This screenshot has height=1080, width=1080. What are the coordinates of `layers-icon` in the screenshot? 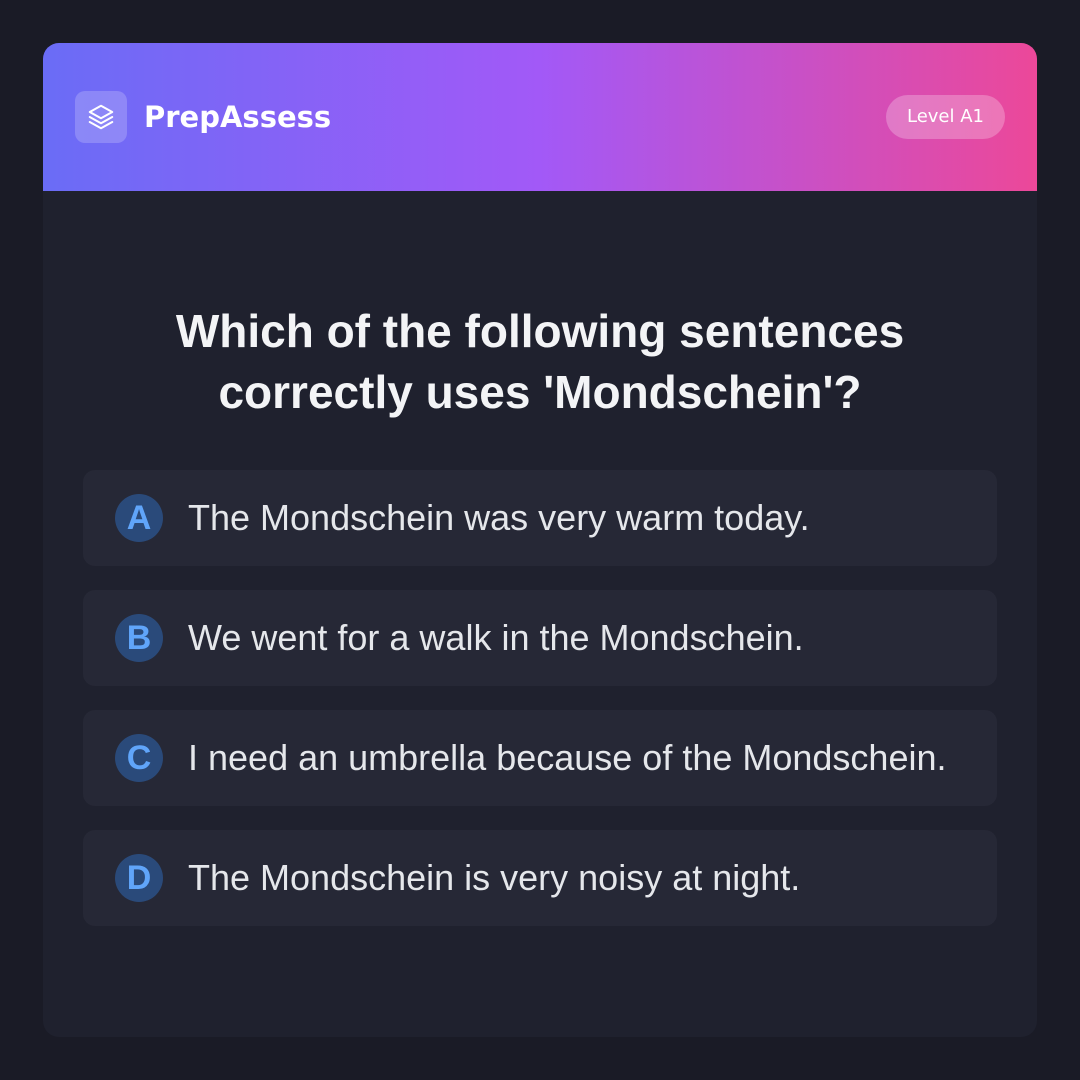 It's located at (101, 117).